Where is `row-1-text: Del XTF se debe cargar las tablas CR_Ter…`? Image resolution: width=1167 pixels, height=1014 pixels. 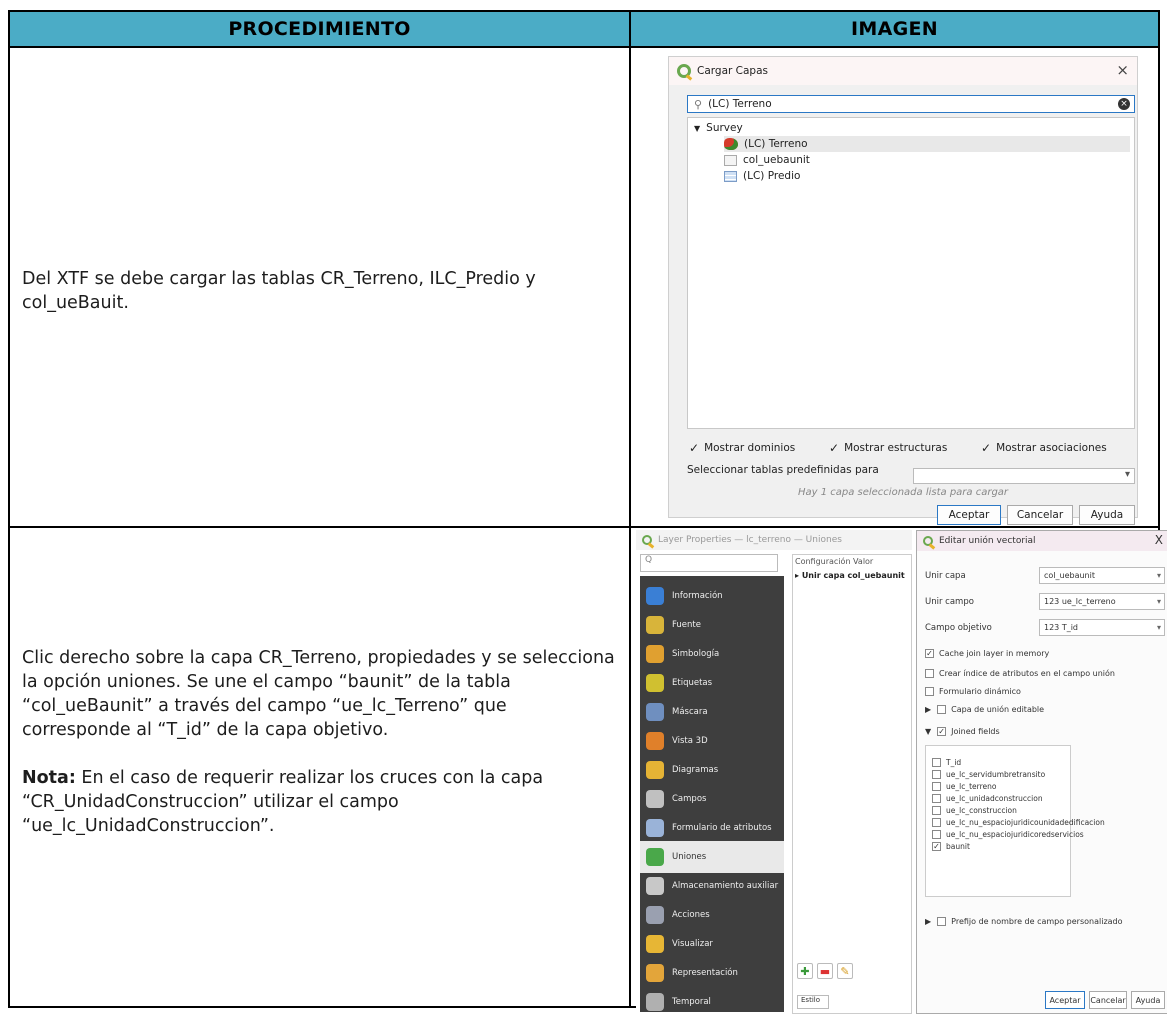
row-1-text: Del XTF se debe cargar las tablas CR_Ter… is located at coordinates (279, 291).